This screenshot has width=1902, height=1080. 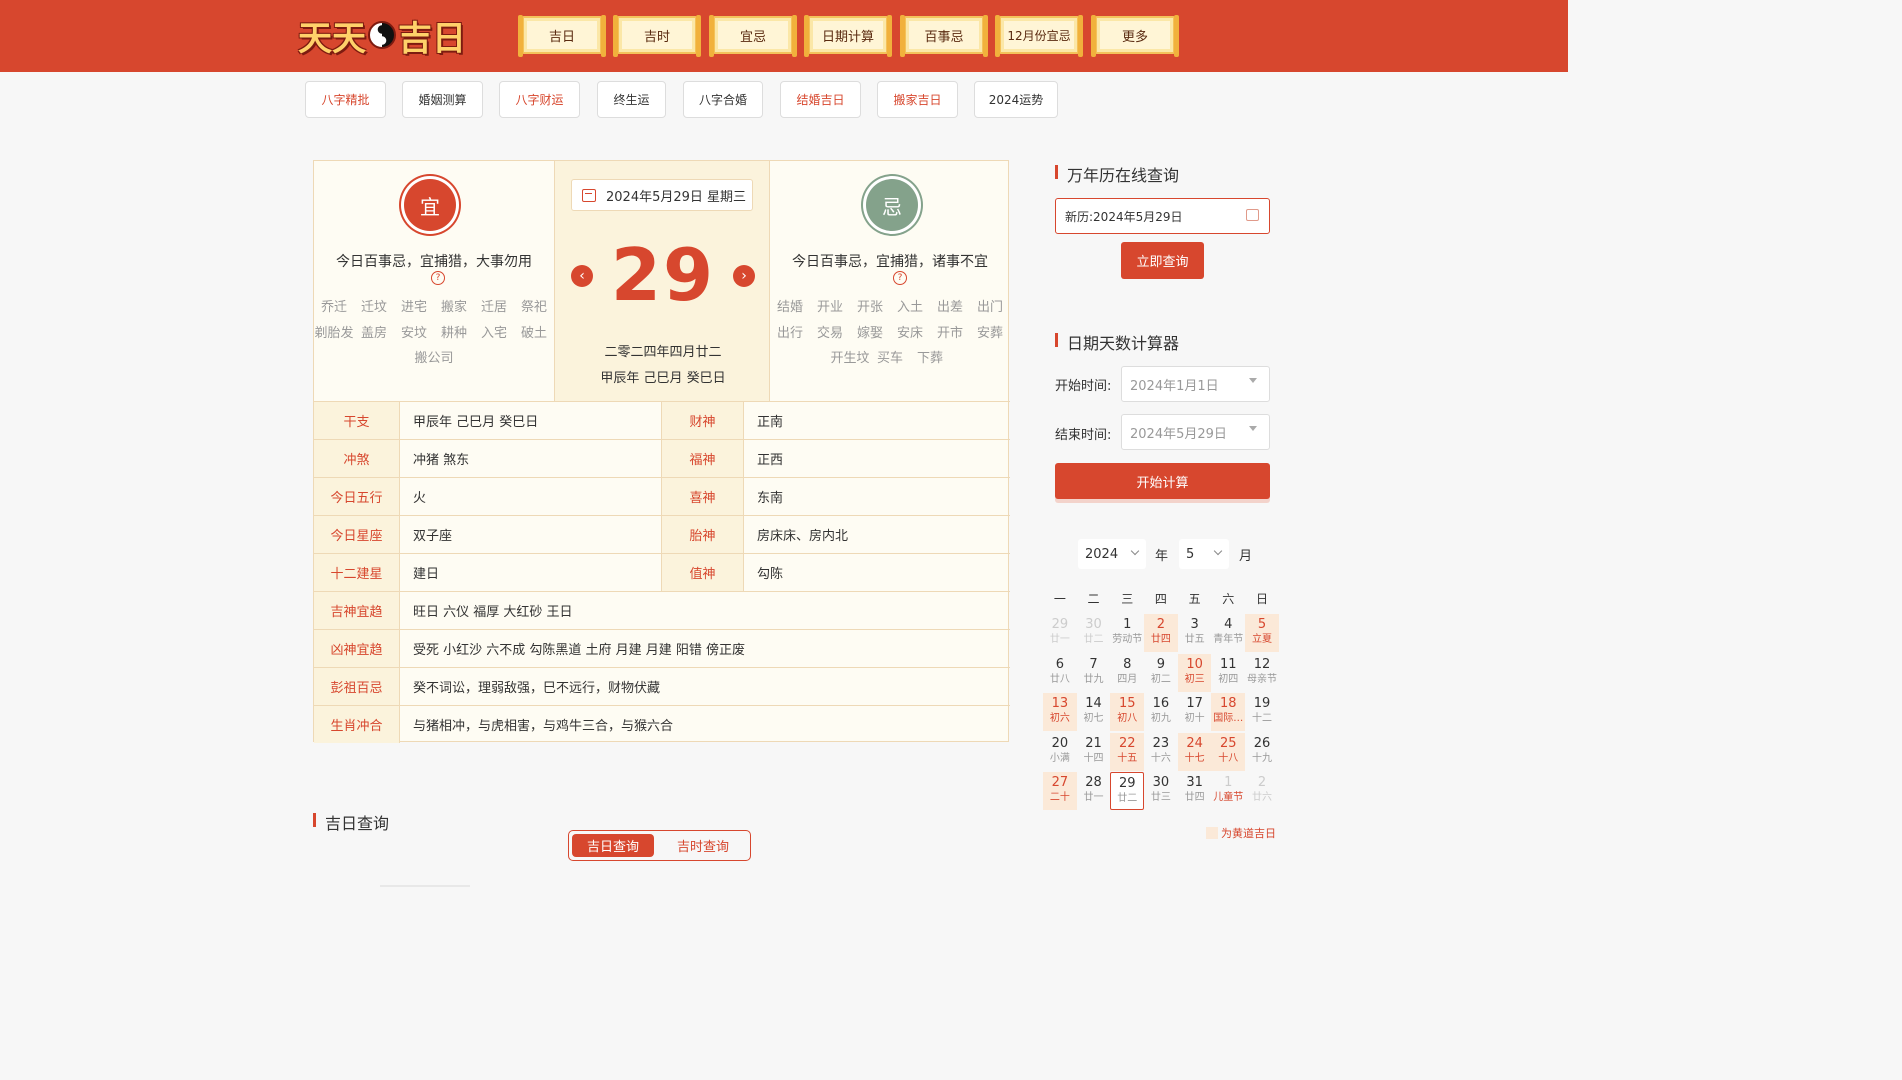 What do you see at coordinates (1093, 704) in the screenshot?
I see `day-number: 14` at bounding box center [1093, 704].